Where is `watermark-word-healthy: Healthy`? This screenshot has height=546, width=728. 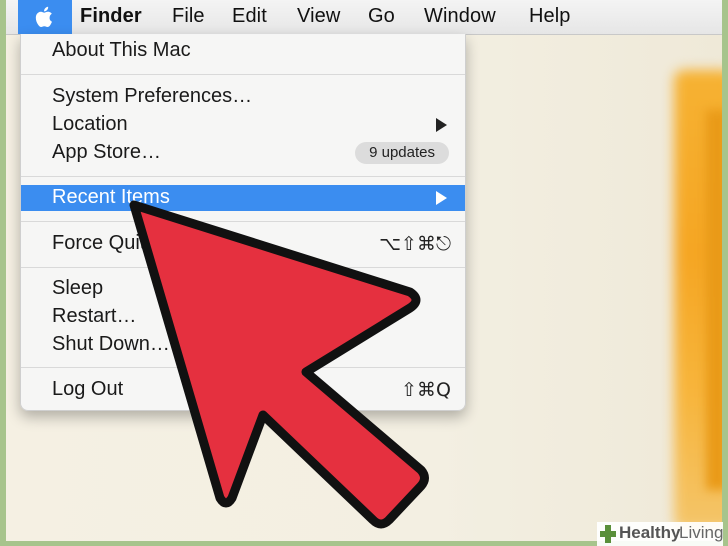
watermark-word-healthy: Healthy is located at coordinates (650, 532).